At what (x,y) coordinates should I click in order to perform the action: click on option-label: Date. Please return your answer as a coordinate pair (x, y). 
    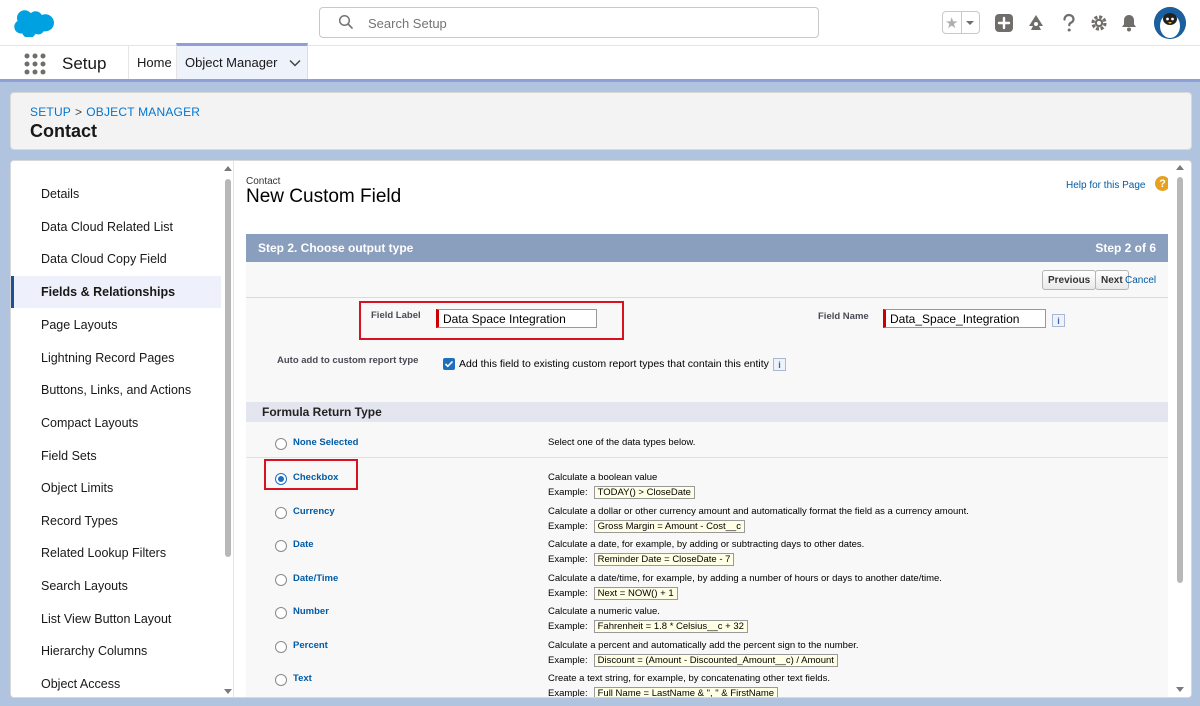
    Looking at the image, I should click on (303, 544).